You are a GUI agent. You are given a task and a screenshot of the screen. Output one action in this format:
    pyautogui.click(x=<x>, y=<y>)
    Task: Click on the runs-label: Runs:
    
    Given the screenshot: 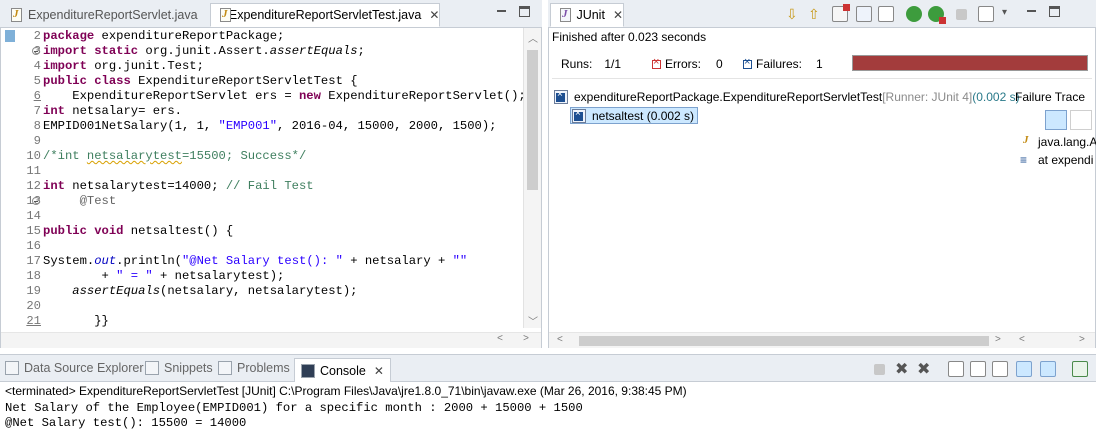 What is the action you would take?
    pyautogui.click(x=577, y=64)
    